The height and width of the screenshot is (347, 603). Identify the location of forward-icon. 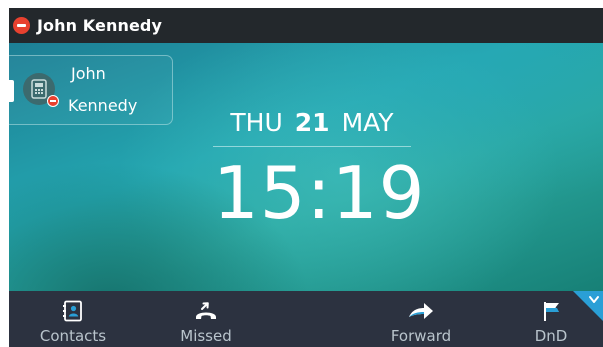
(421, 311).